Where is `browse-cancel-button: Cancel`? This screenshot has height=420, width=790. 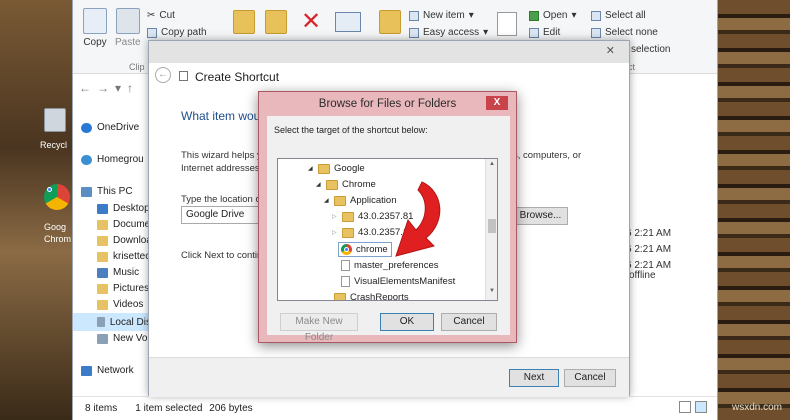 browse-cancel-button: Cancel is located at coordinates (469, 322).